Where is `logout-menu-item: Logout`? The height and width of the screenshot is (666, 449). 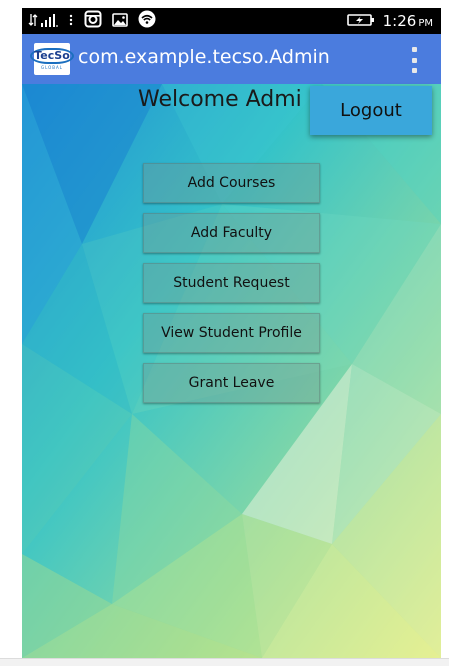
logout-menu-item: Logout is located at coordinates (371, 110).